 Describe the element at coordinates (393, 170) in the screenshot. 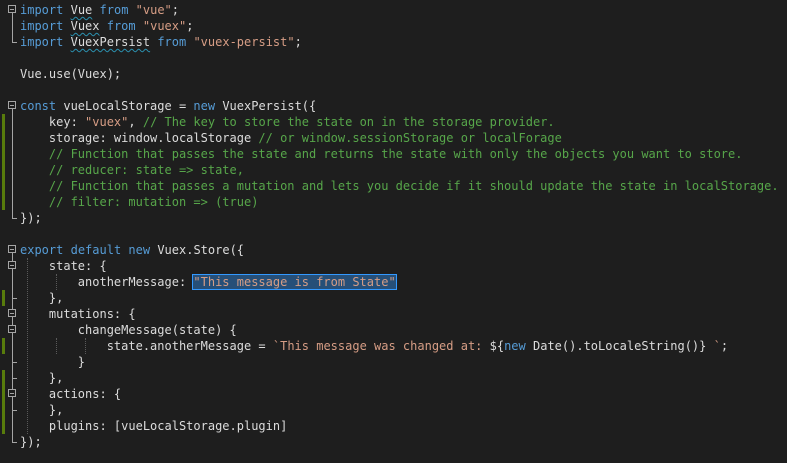

I see `code-line: // reducer: state => state,` at that location.